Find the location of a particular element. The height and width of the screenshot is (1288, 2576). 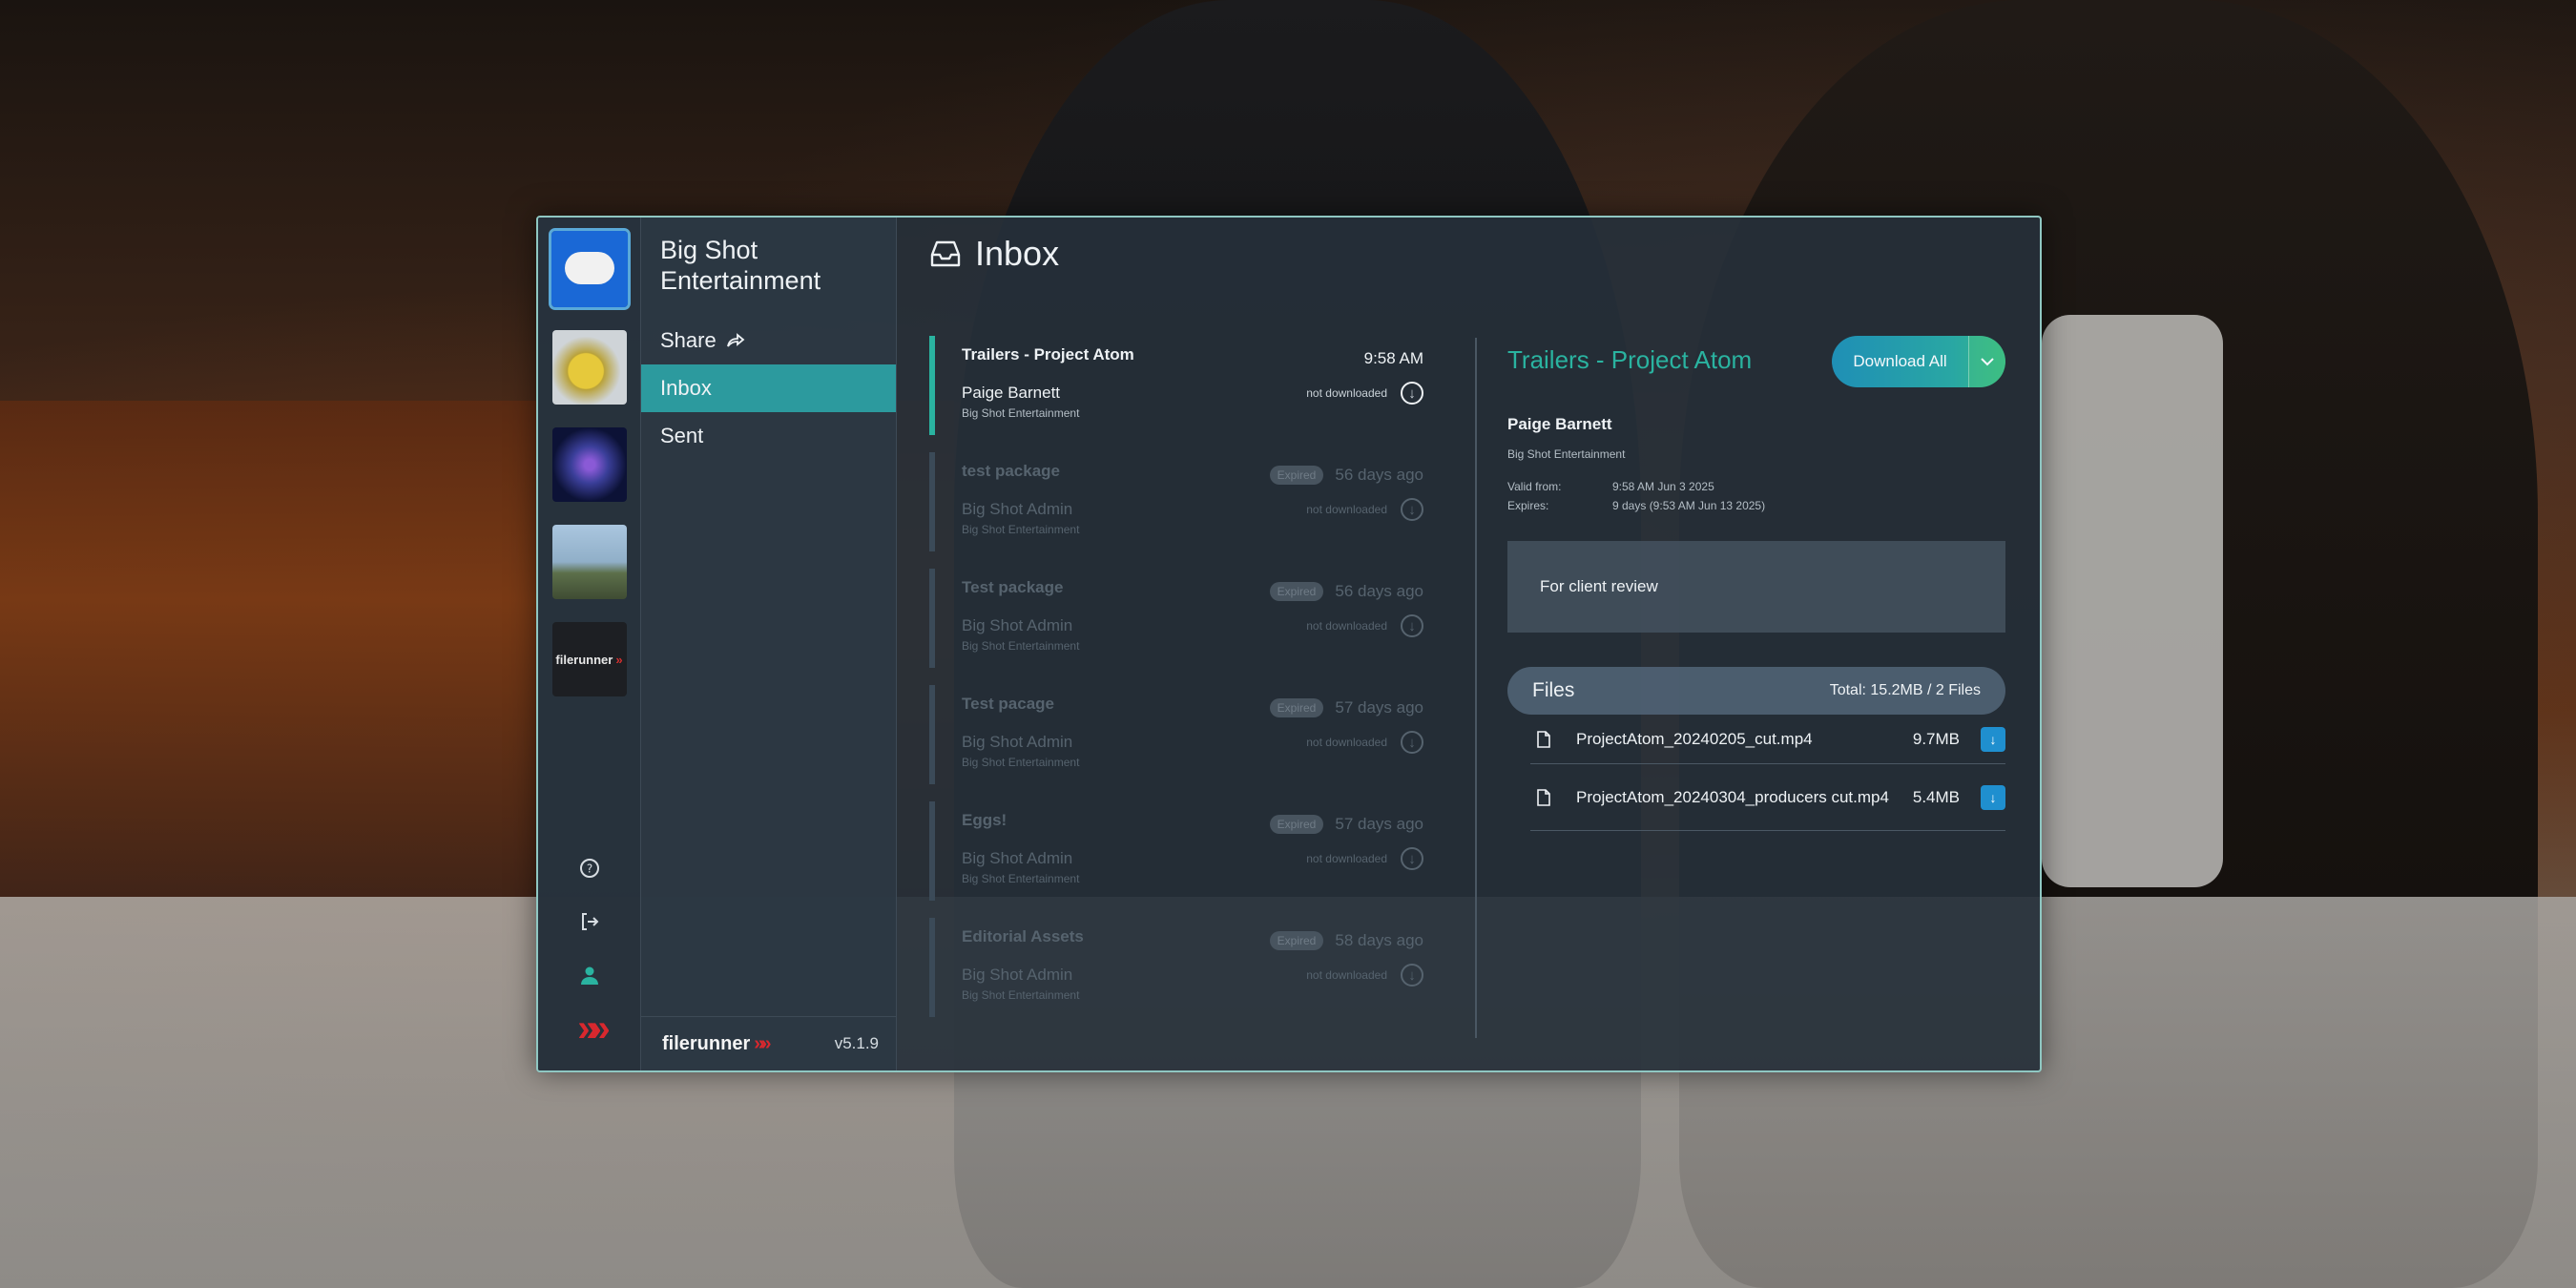

package-item-time-row: Expired 57 days ago is located at coordinates (1346, 707).